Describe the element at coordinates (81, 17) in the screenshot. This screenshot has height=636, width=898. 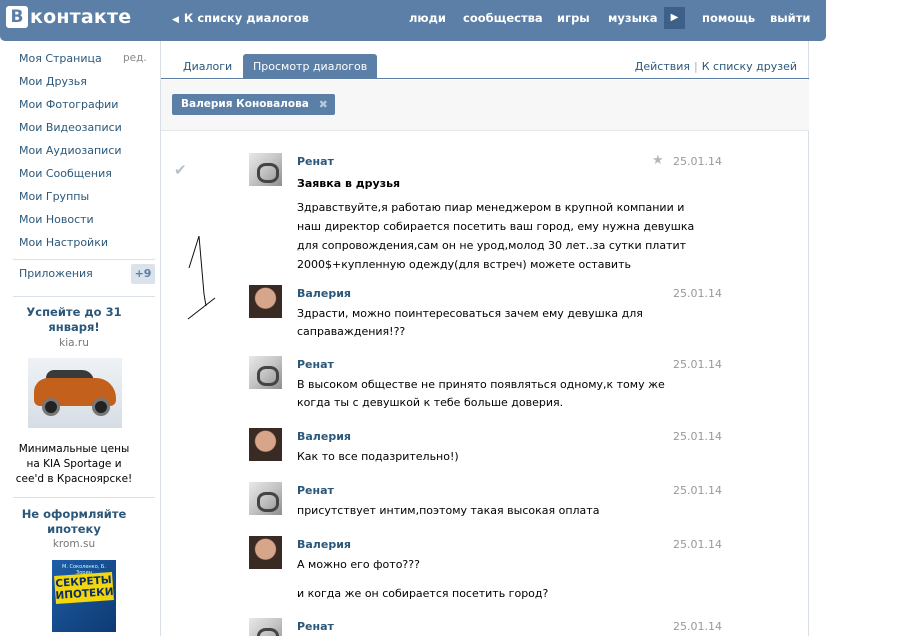
I see `logo-text: контакте` at that location.